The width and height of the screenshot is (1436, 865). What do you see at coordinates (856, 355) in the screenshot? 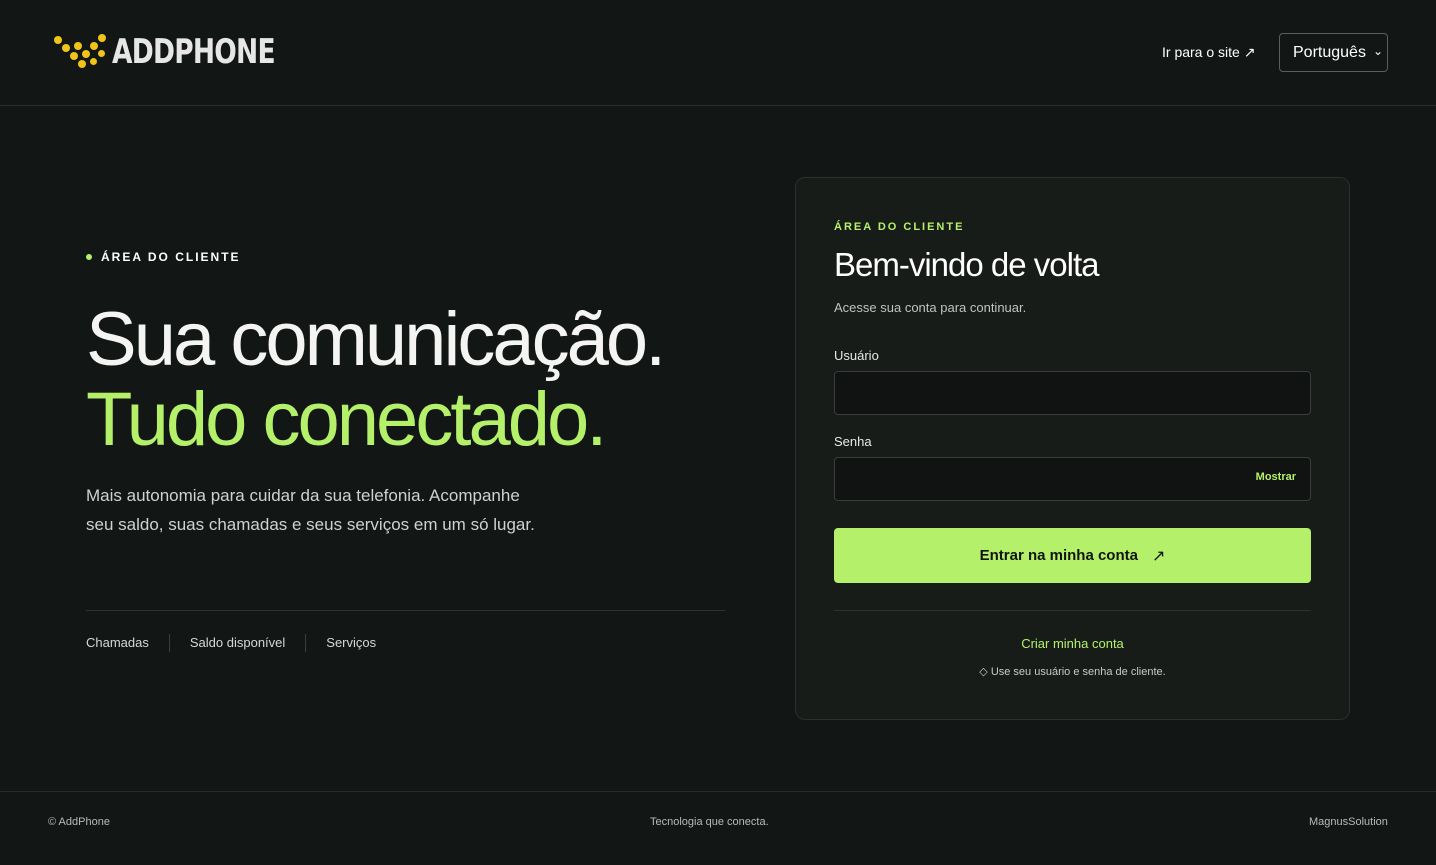
I see `username-label: Usuário` at bounding box center [856, 355].